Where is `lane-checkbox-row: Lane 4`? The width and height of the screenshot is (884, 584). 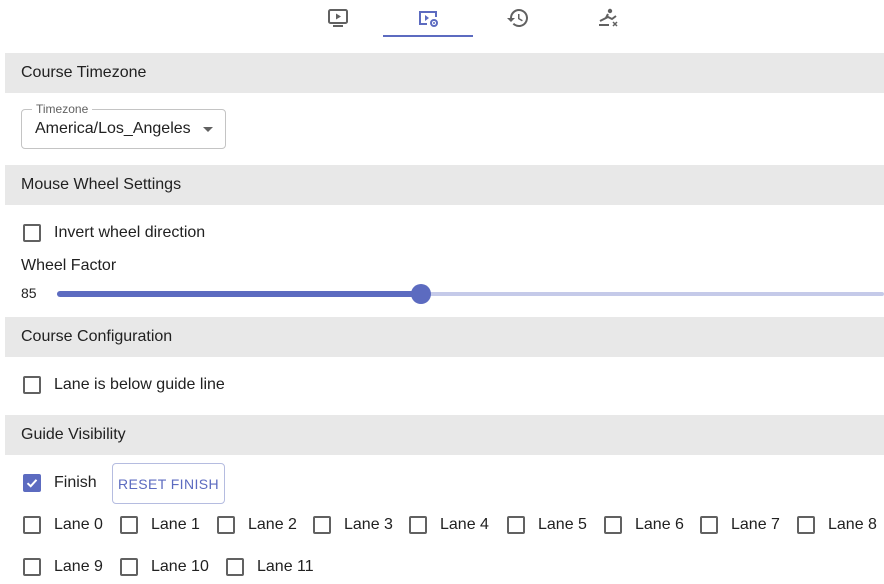 lane-checkbox-row: Lane 4 is located at coordinates (449, 525).